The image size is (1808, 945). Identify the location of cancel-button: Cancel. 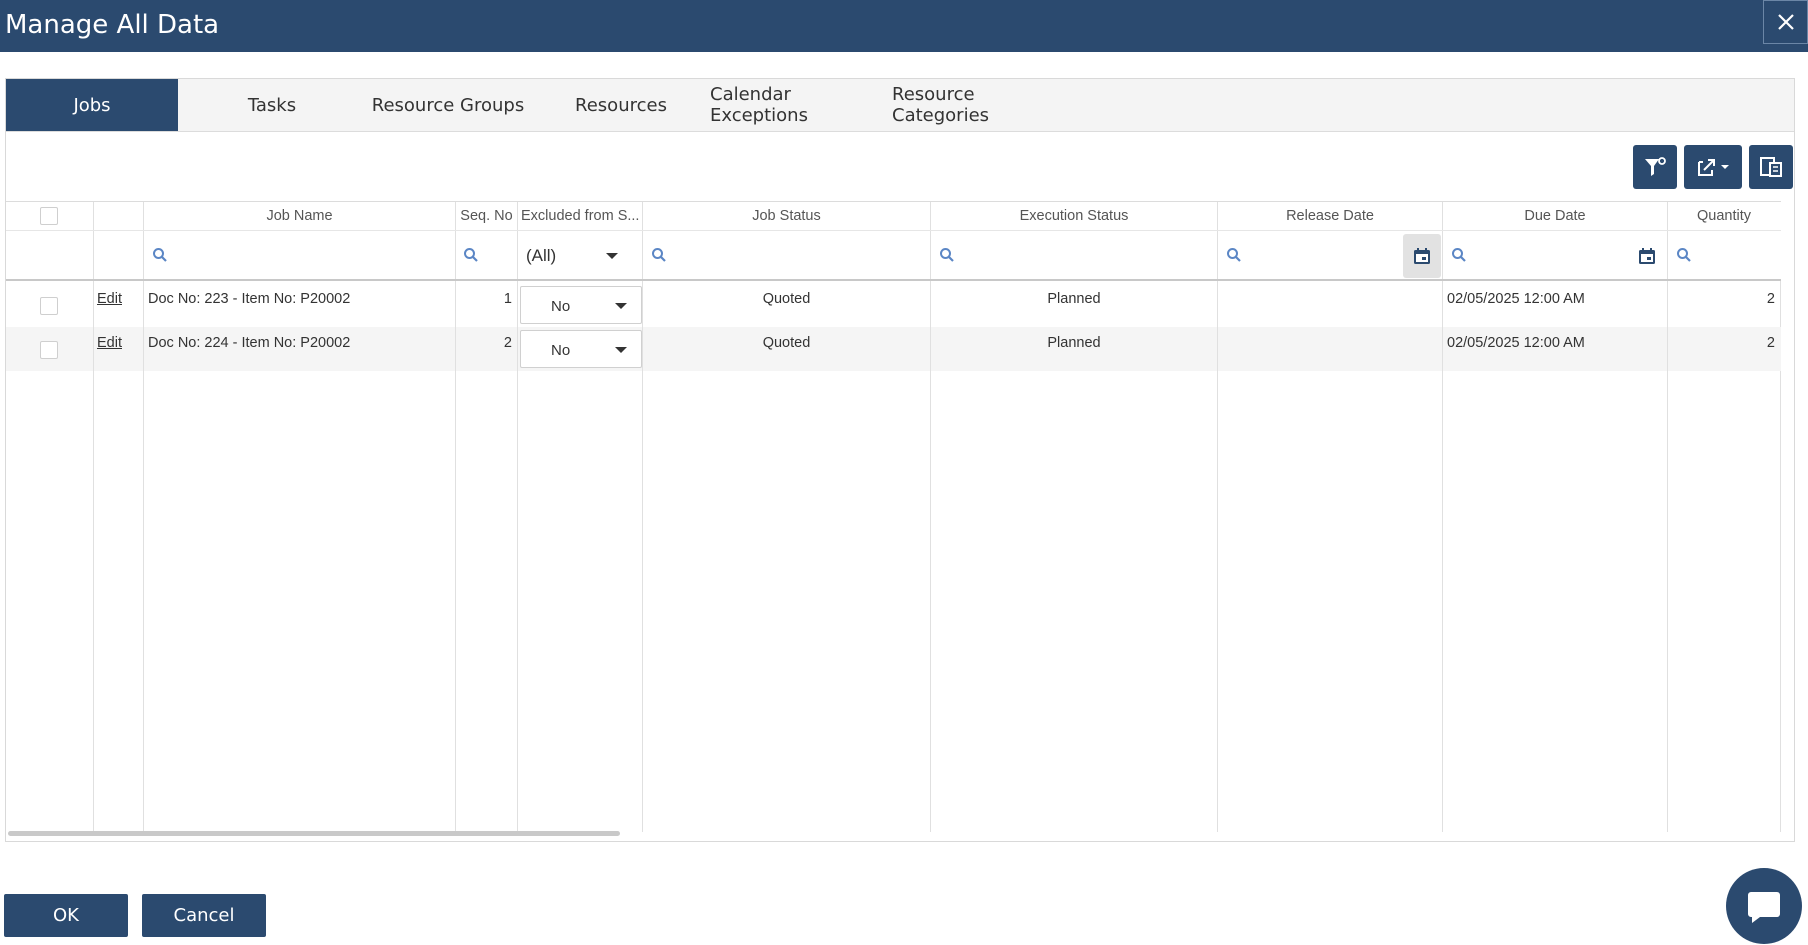
(204, 915).